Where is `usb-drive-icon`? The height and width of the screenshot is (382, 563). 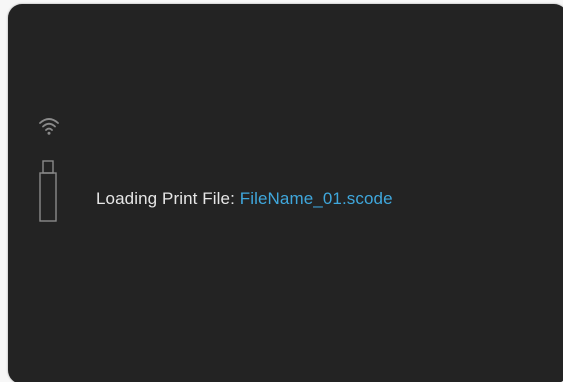 usb-drive-icon is located at coordinates (48, 191).